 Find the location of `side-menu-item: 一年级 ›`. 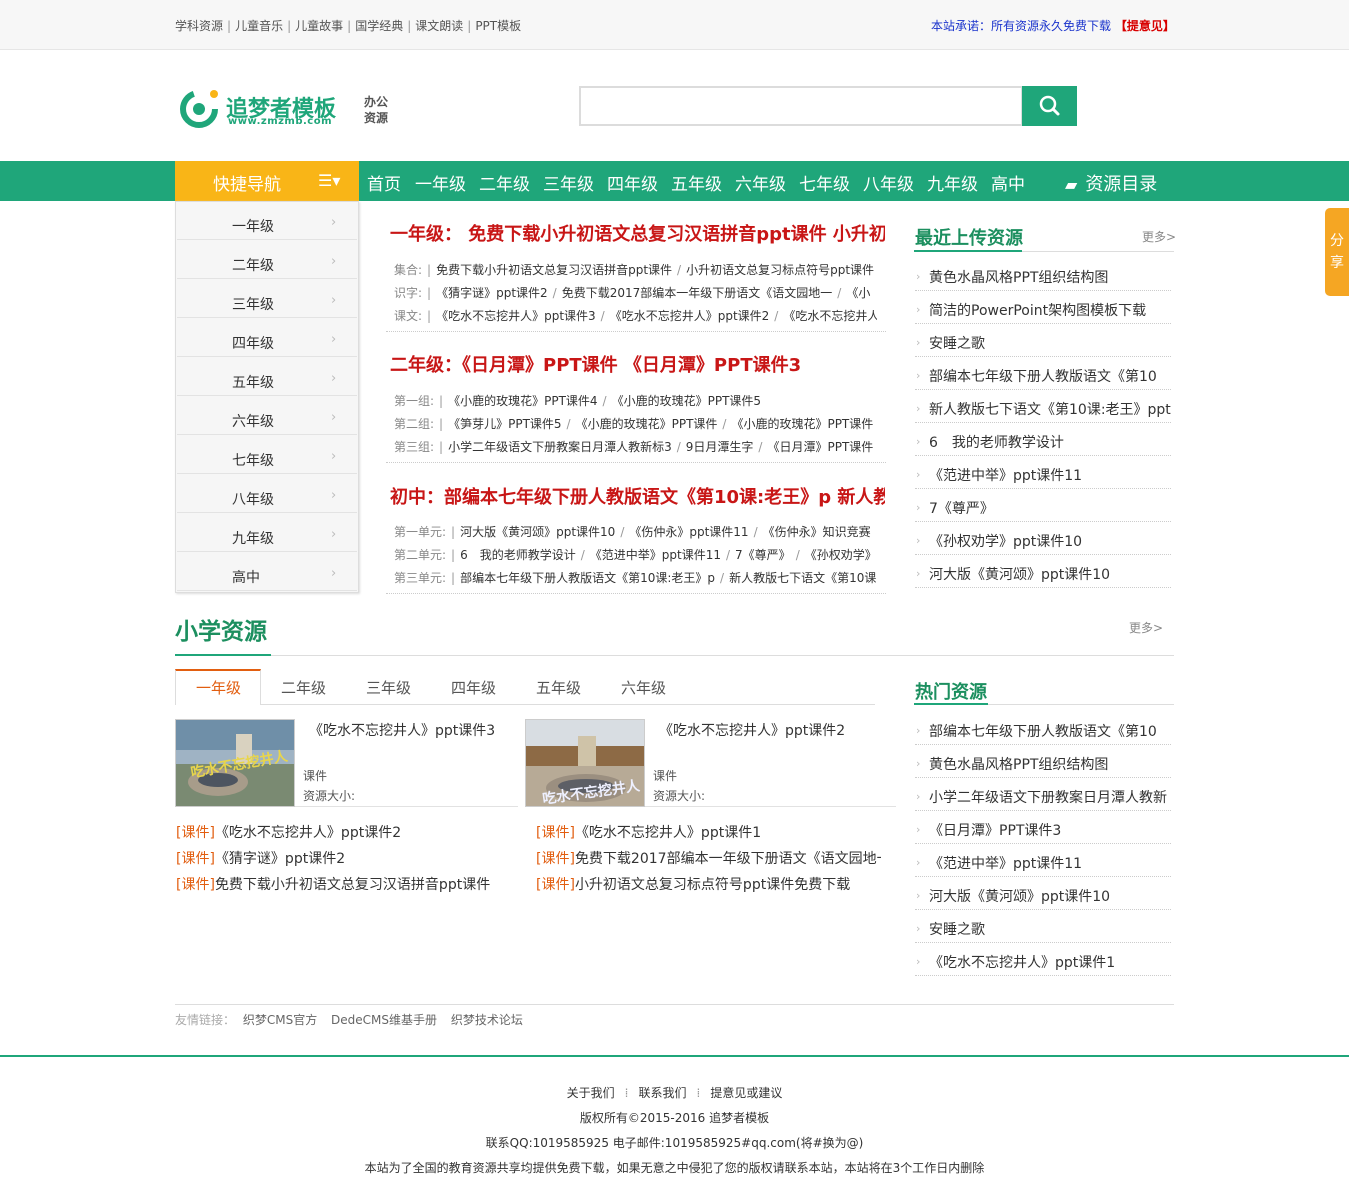

side-menu-item: 一年级 › is located at coordinates (267, 221).